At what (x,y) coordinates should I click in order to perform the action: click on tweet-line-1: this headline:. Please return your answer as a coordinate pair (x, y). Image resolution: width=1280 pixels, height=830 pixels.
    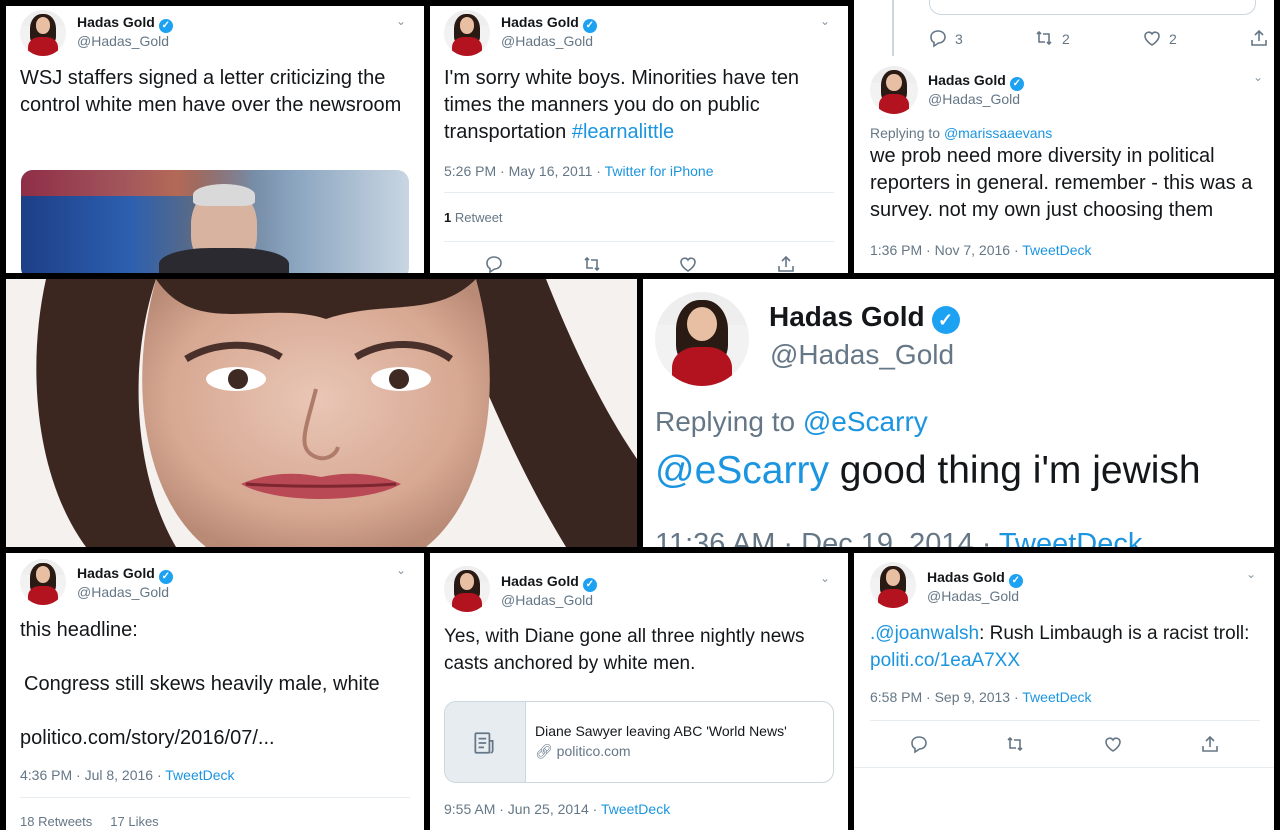
    Looking at the image, I should click on (79, 630).